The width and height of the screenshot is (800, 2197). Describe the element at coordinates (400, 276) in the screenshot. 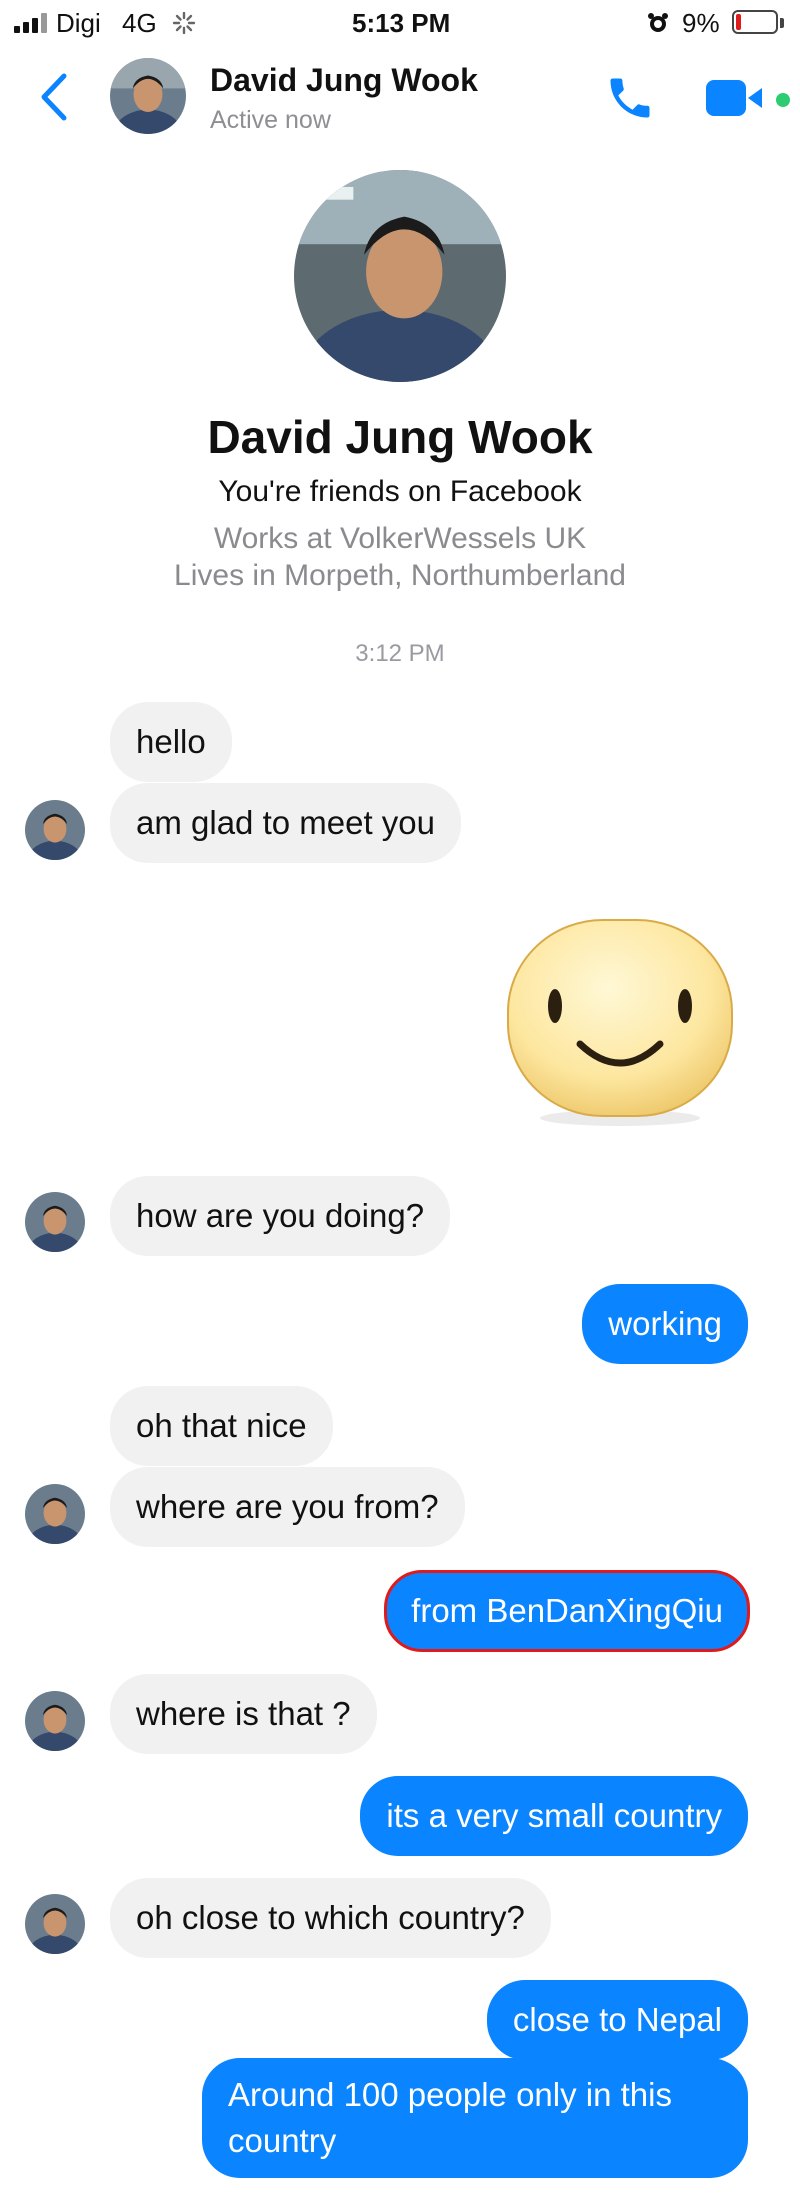

I see `profile-avatar` at that location.